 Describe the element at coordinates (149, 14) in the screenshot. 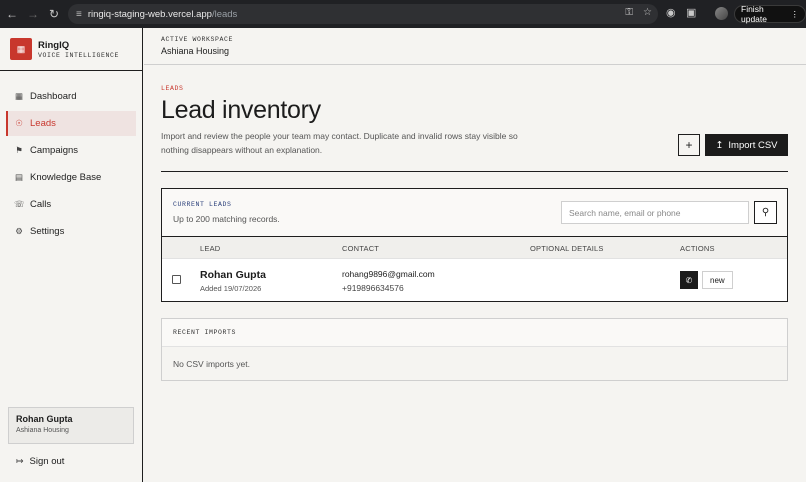

I see `url-host: ringiq-staging-web.vercel.app` at that location.